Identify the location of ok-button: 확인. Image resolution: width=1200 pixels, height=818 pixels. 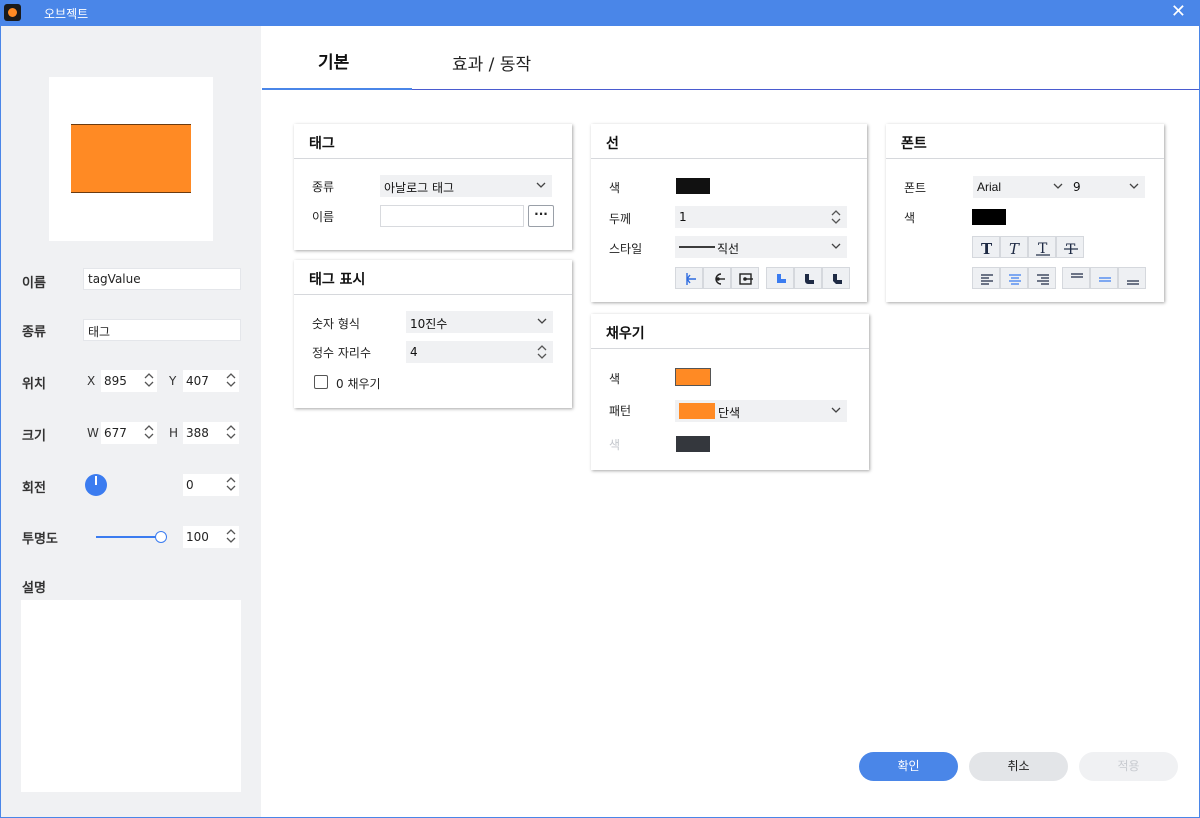
(908, 766).